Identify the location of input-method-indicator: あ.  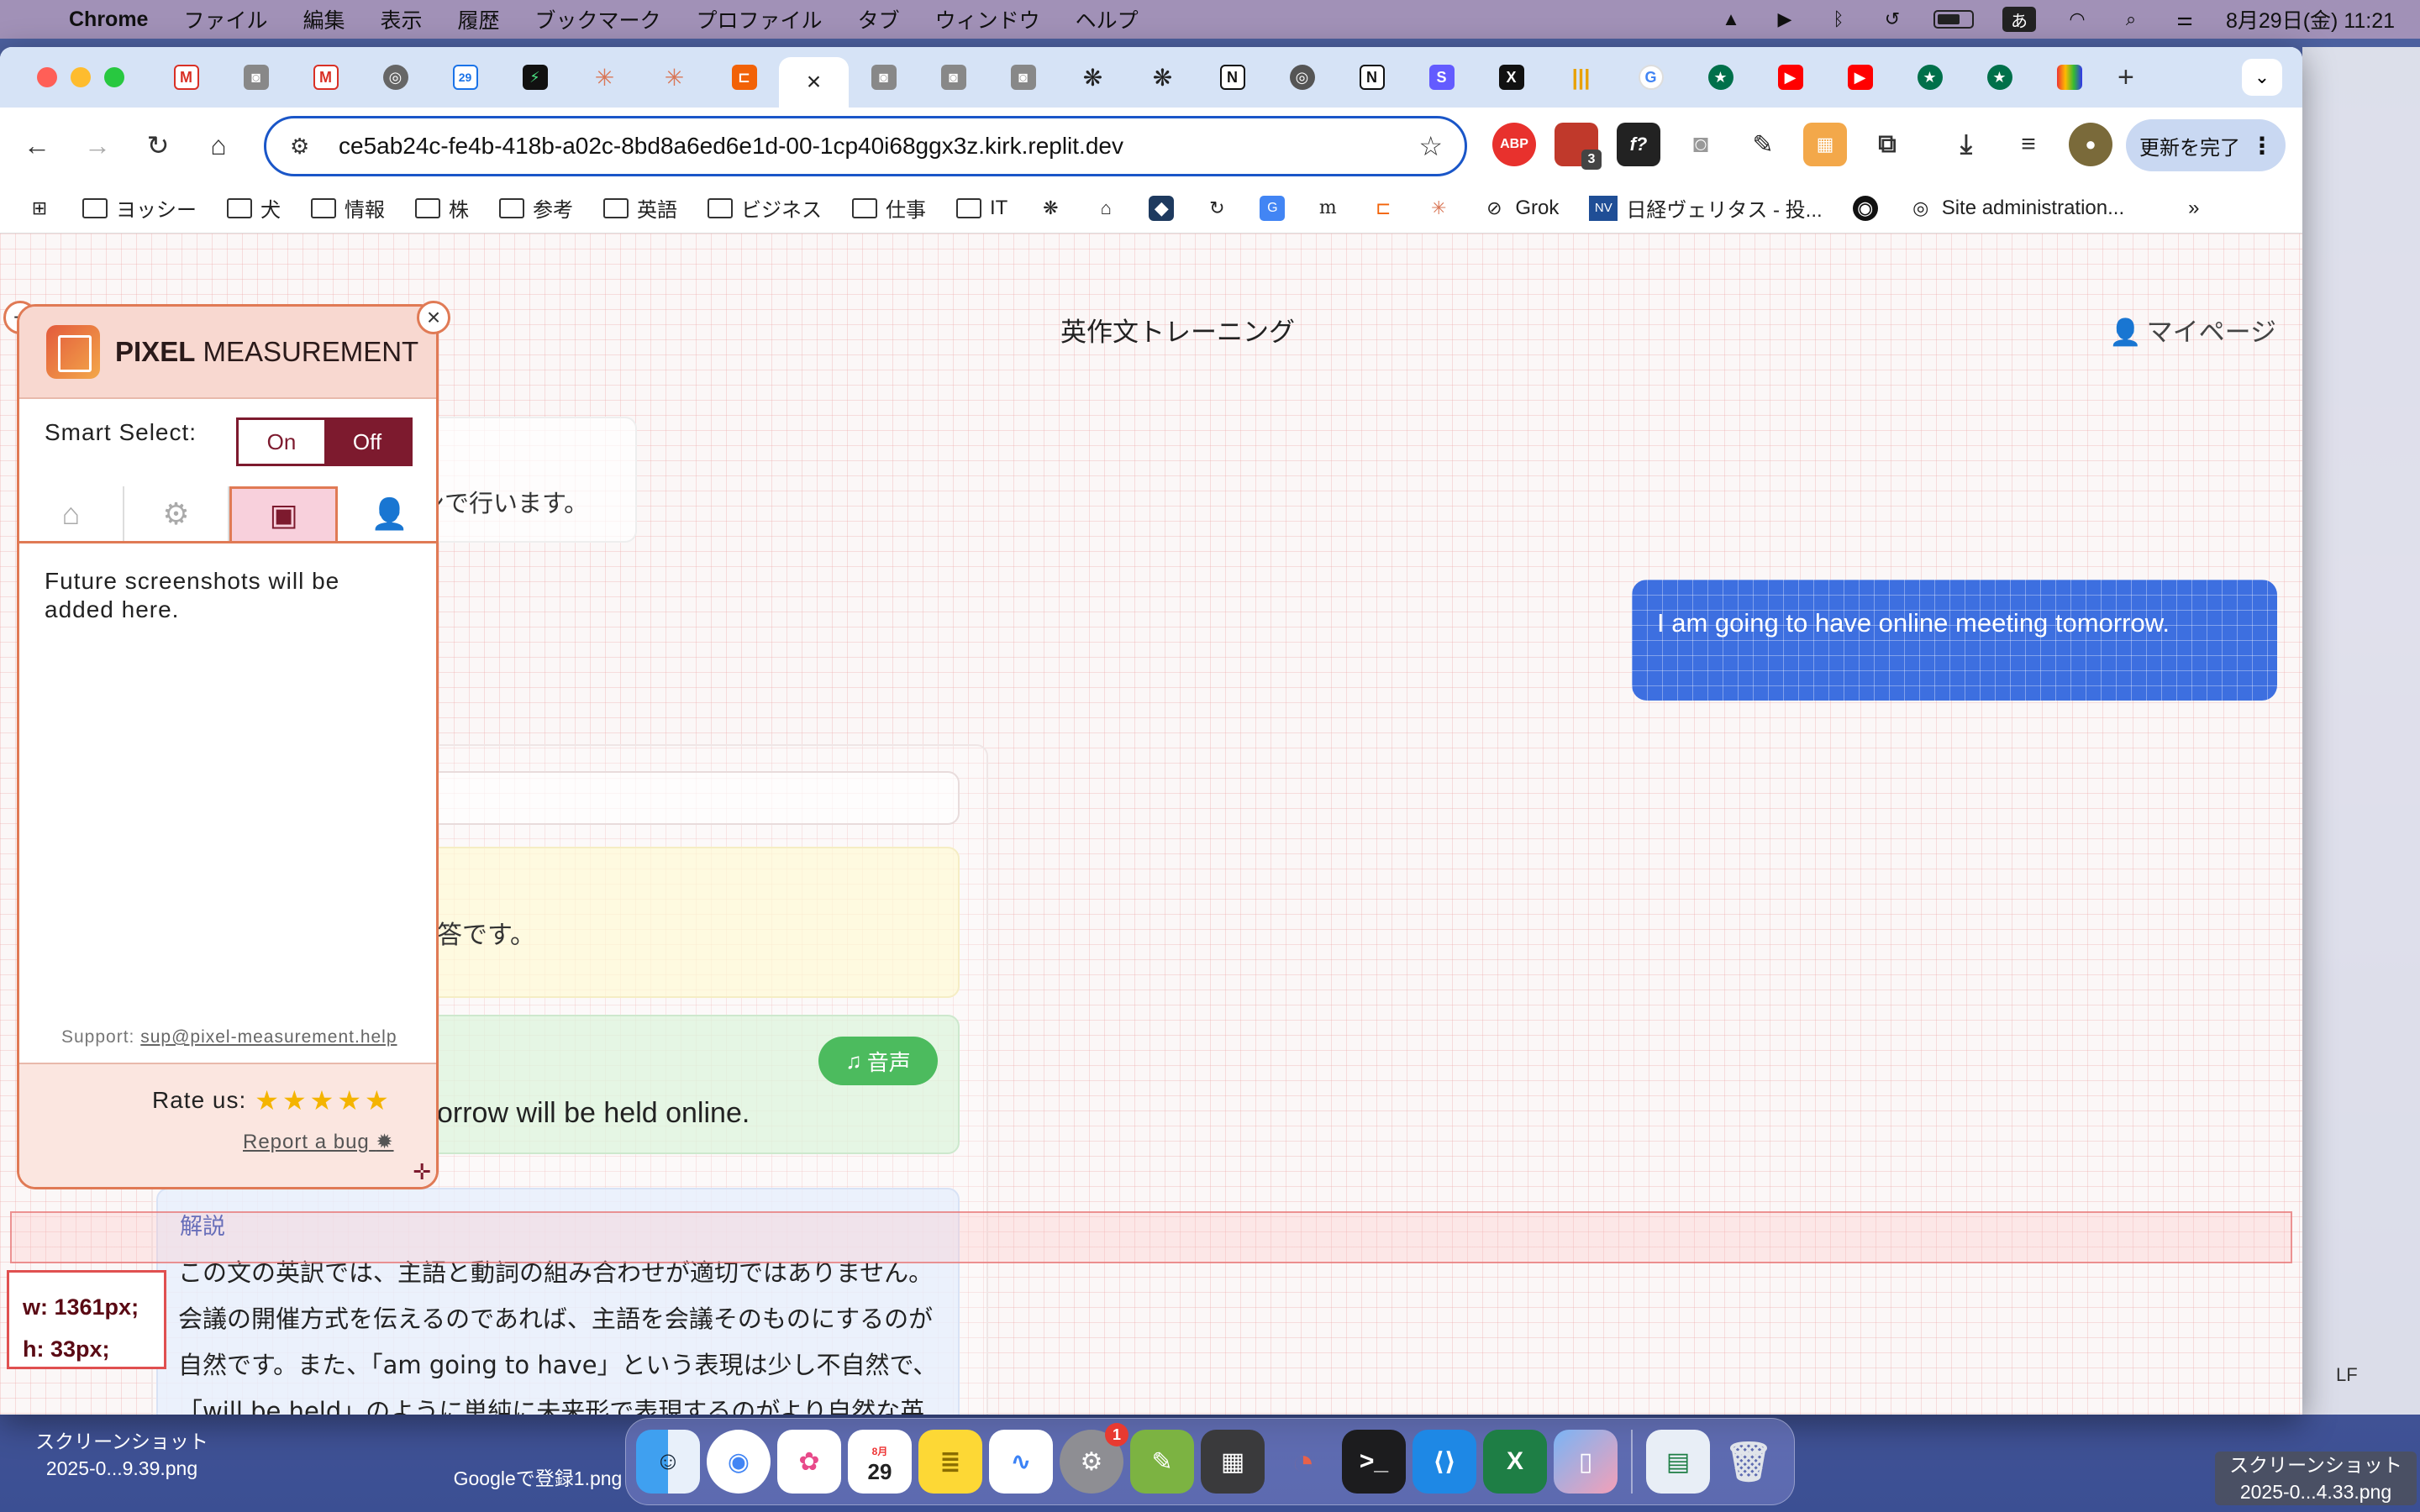
(2019, 19).